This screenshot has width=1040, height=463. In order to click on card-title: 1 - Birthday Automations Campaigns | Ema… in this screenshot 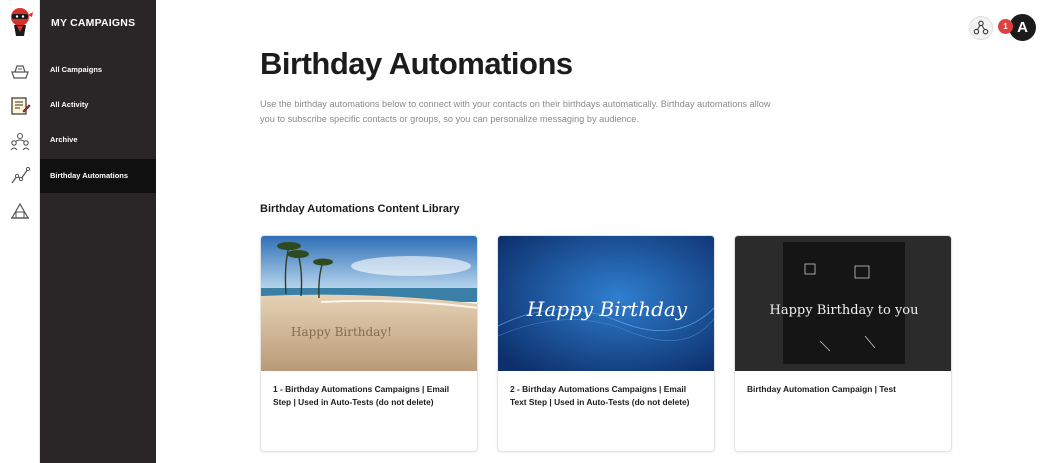, I will do `click(361, 395)`.